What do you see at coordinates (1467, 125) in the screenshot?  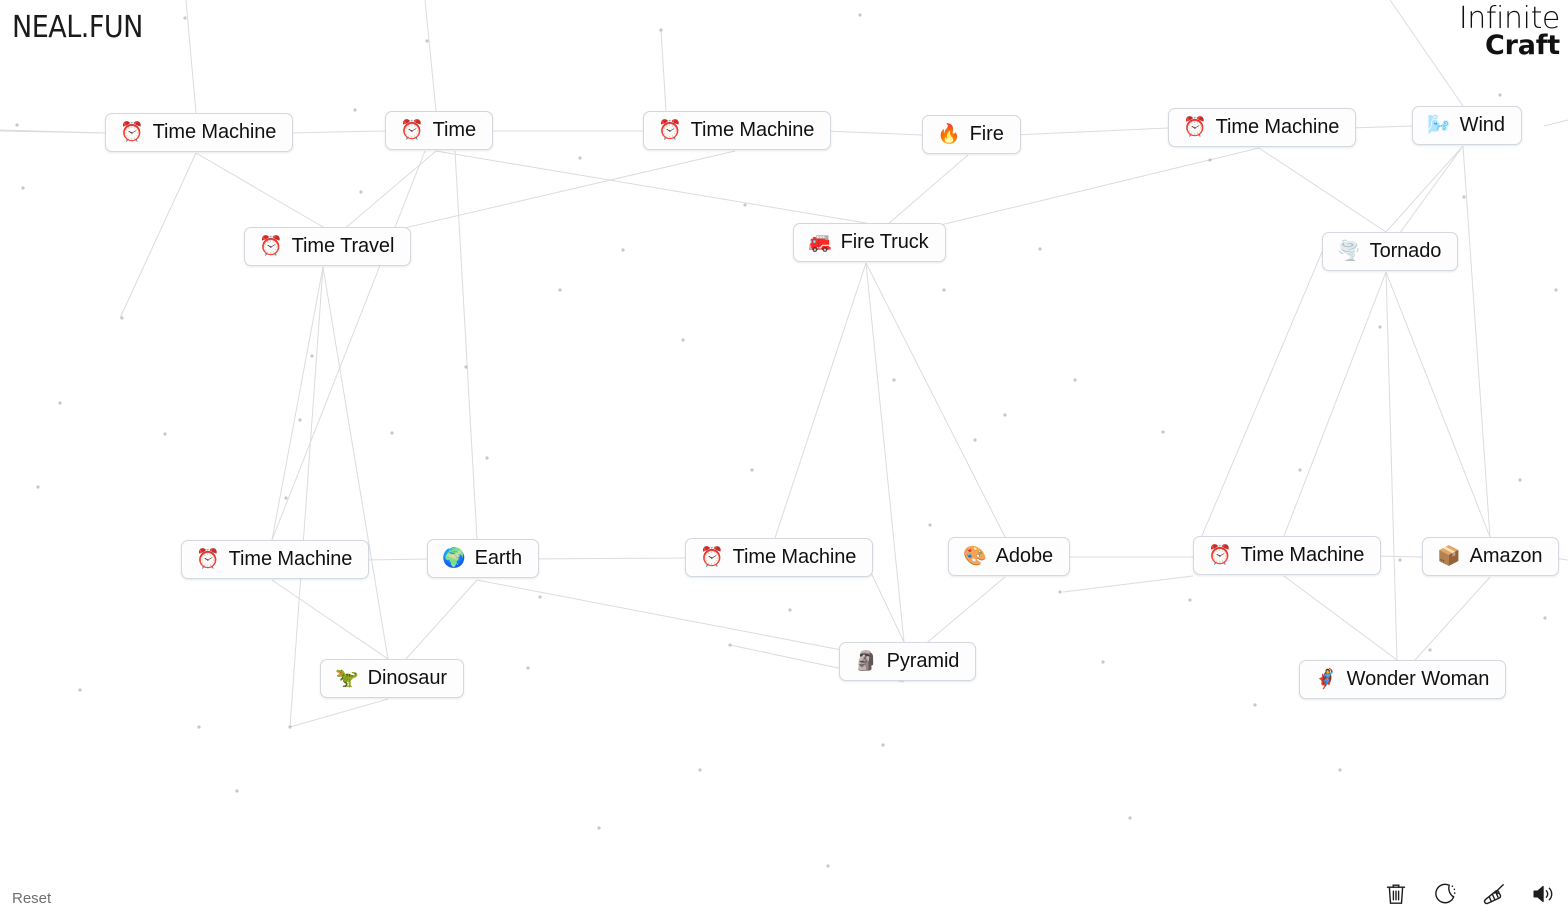 I see `element-card: 🌬️ Wind` at bounding box center [1467, 125].